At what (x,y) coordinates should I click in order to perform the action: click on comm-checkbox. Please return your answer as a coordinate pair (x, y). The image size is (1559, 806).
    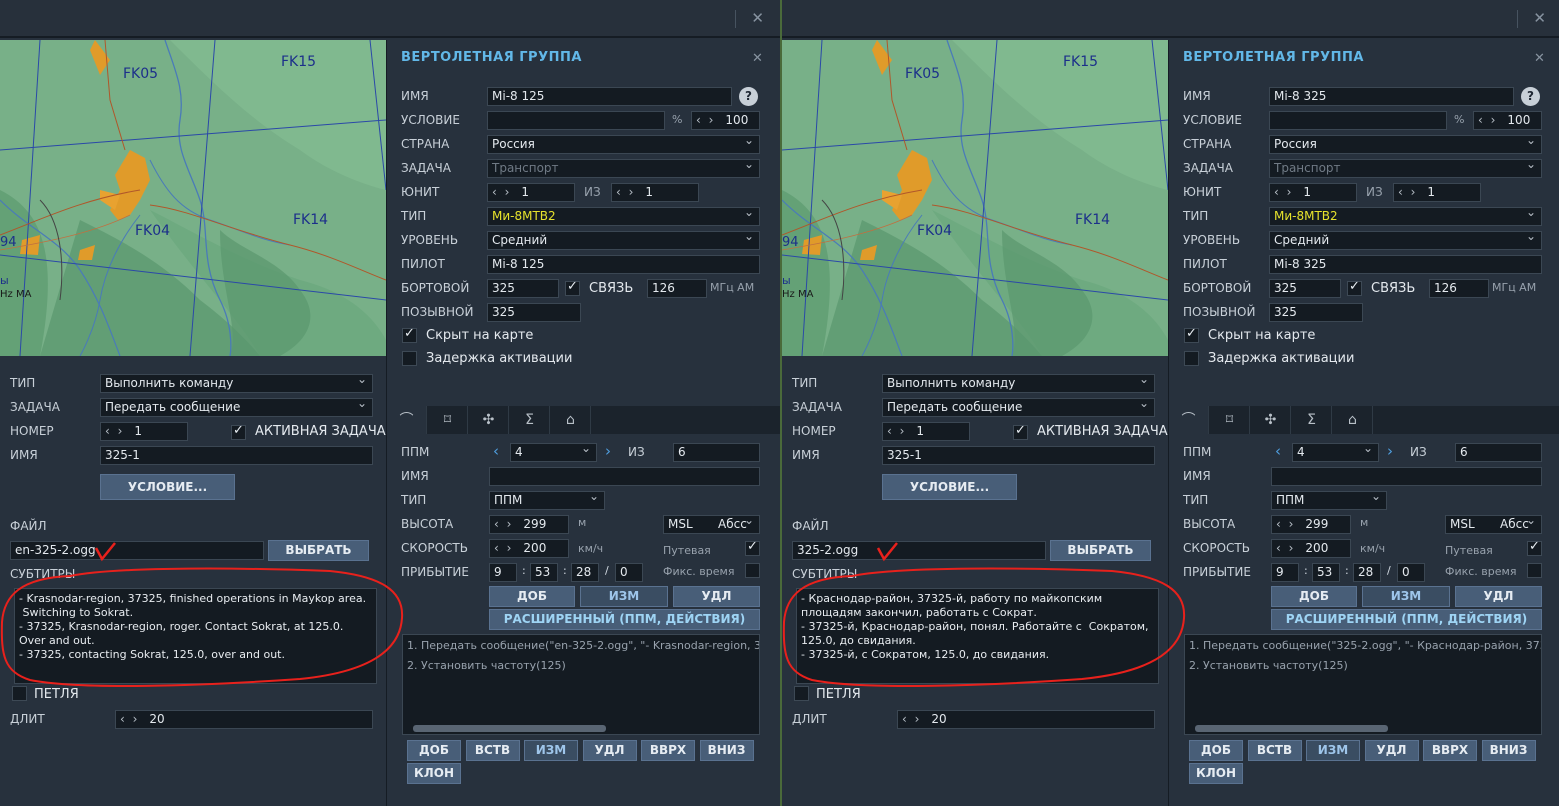
    Looking at the image, I should click on (1354, 287).